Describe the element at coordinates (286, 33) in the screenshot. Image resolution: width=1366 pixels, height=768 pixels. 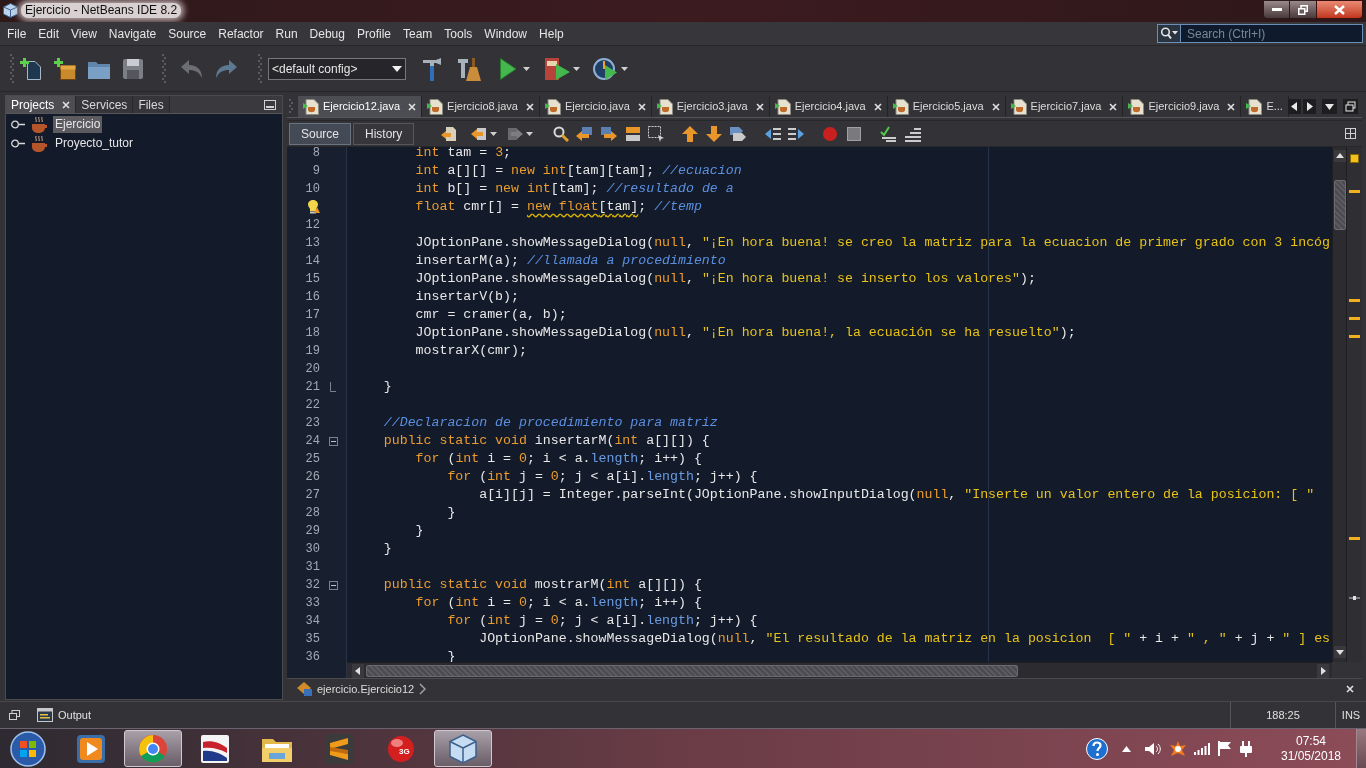
I see `menu-item: Run` at that location.